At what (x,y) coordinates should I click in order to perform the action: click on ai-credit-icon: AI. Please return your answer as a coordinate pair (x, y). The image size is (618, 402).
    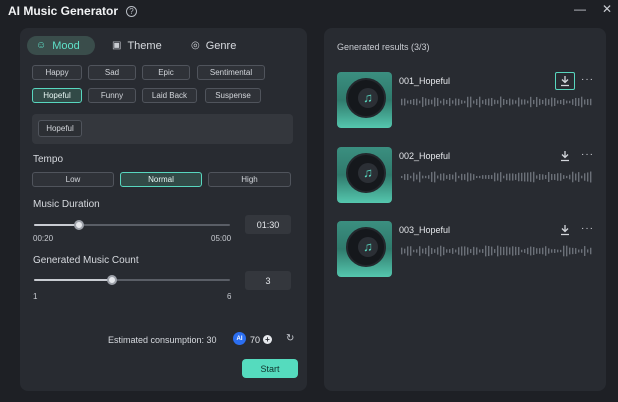
    Looking at the image, I should click on (239, 338).